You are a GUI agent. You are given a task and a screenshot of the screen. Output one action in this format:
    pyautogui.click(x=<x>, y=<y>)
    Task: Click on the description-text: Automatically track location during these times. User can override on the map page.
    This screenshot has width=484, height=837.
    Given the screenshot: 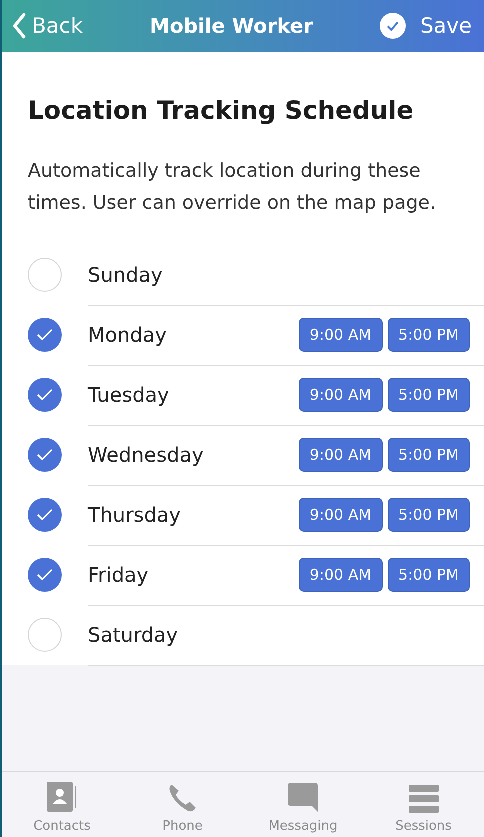 What is the action you would take?
    pyautogui.click(x=233, y=187)
    